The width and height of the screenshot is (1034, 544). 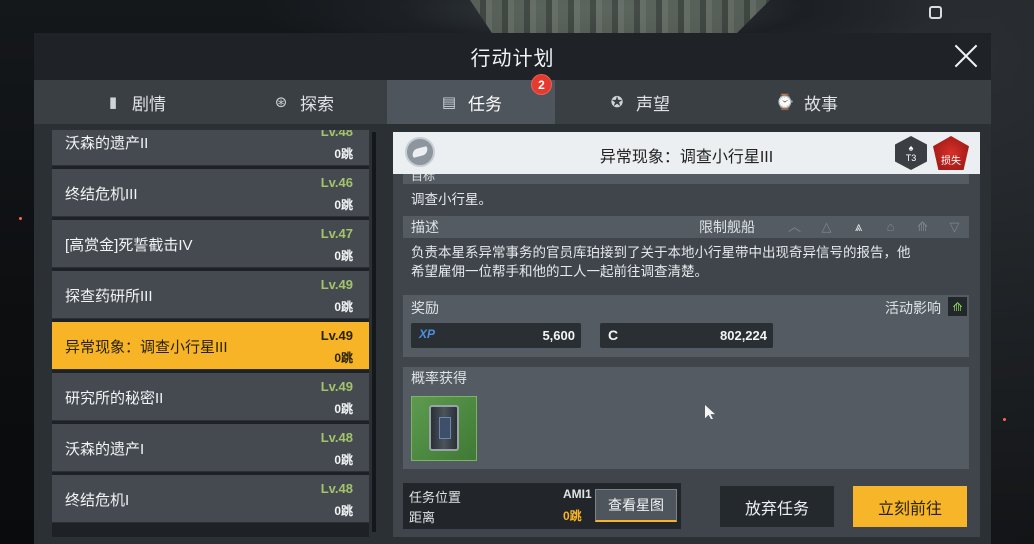 I want to click on xp-value: 5,600, so click(x=558, y=335).